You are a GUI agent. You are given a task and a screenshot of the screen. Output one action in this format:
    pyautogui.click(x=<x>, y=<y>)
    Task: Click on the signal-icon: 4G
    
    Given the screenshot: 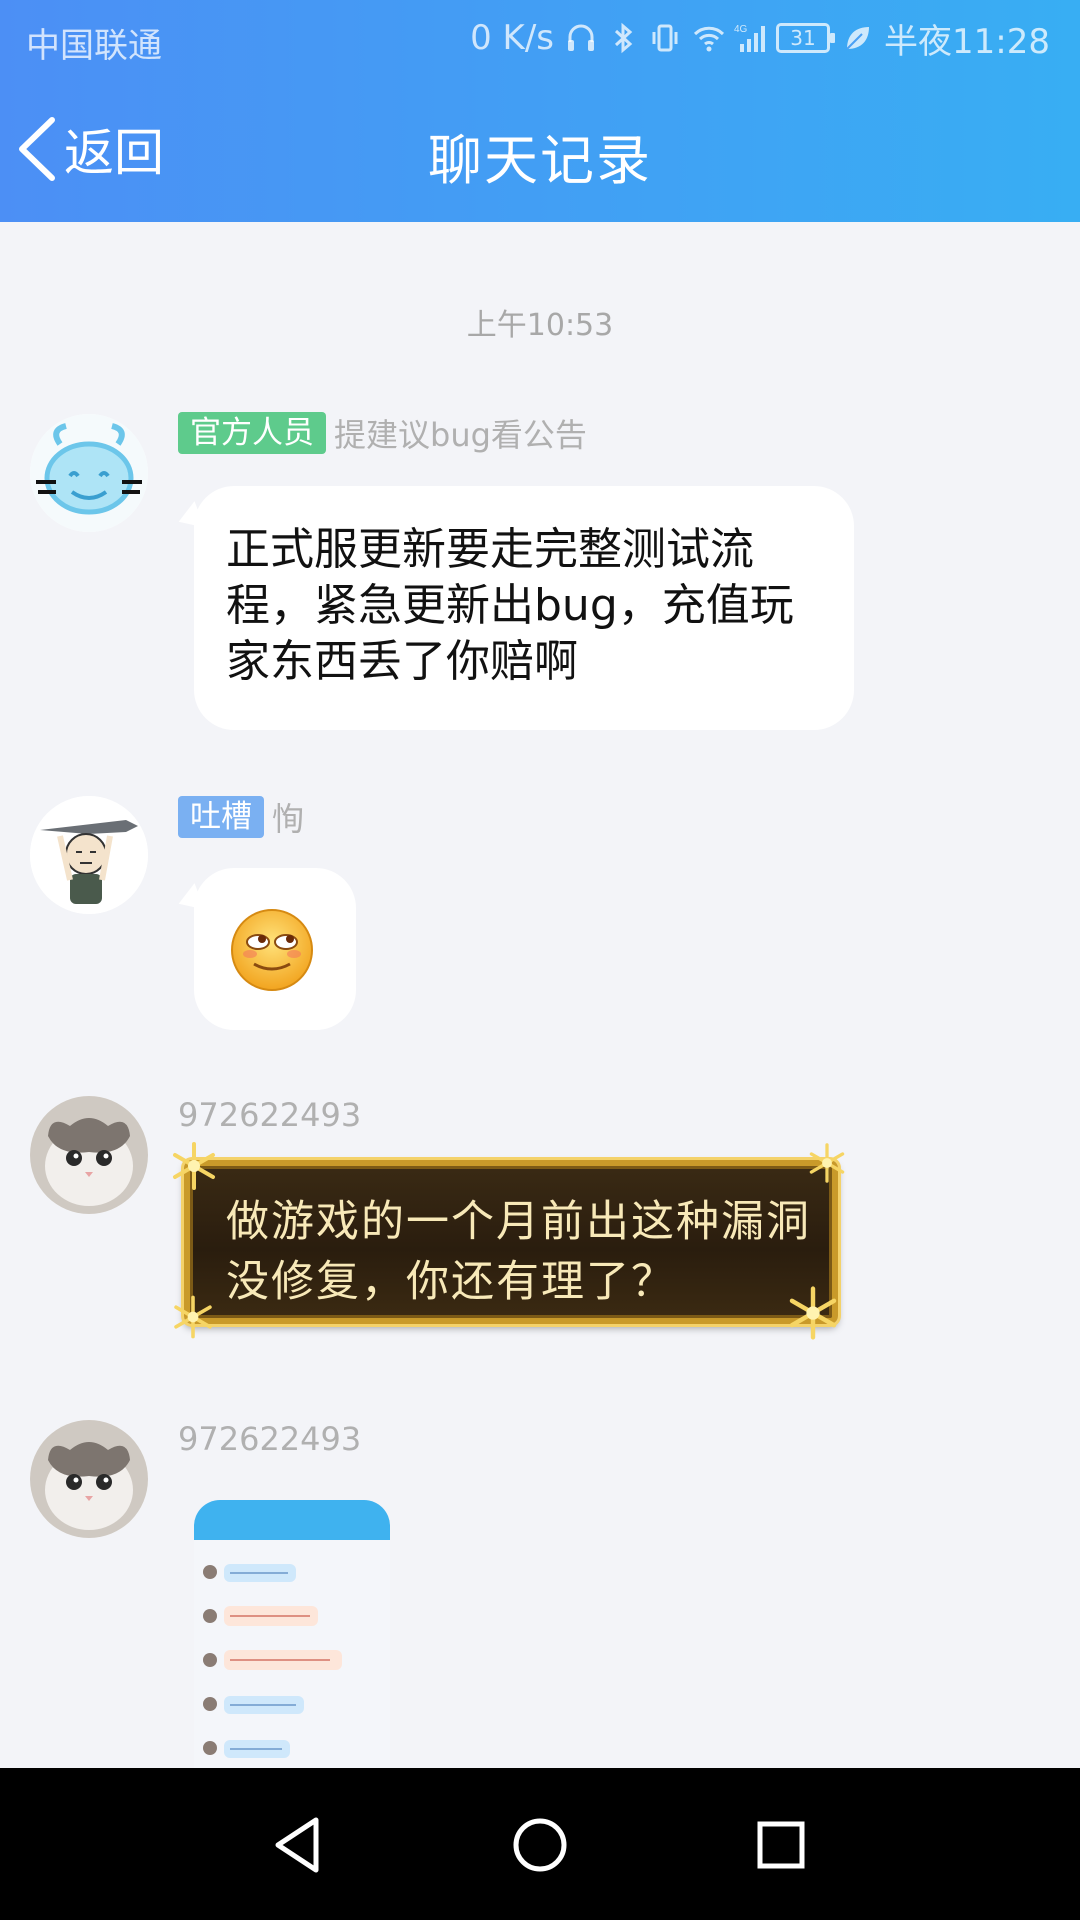 What is the action you would take?
    pyautogui.click(x=750, y=38)
    